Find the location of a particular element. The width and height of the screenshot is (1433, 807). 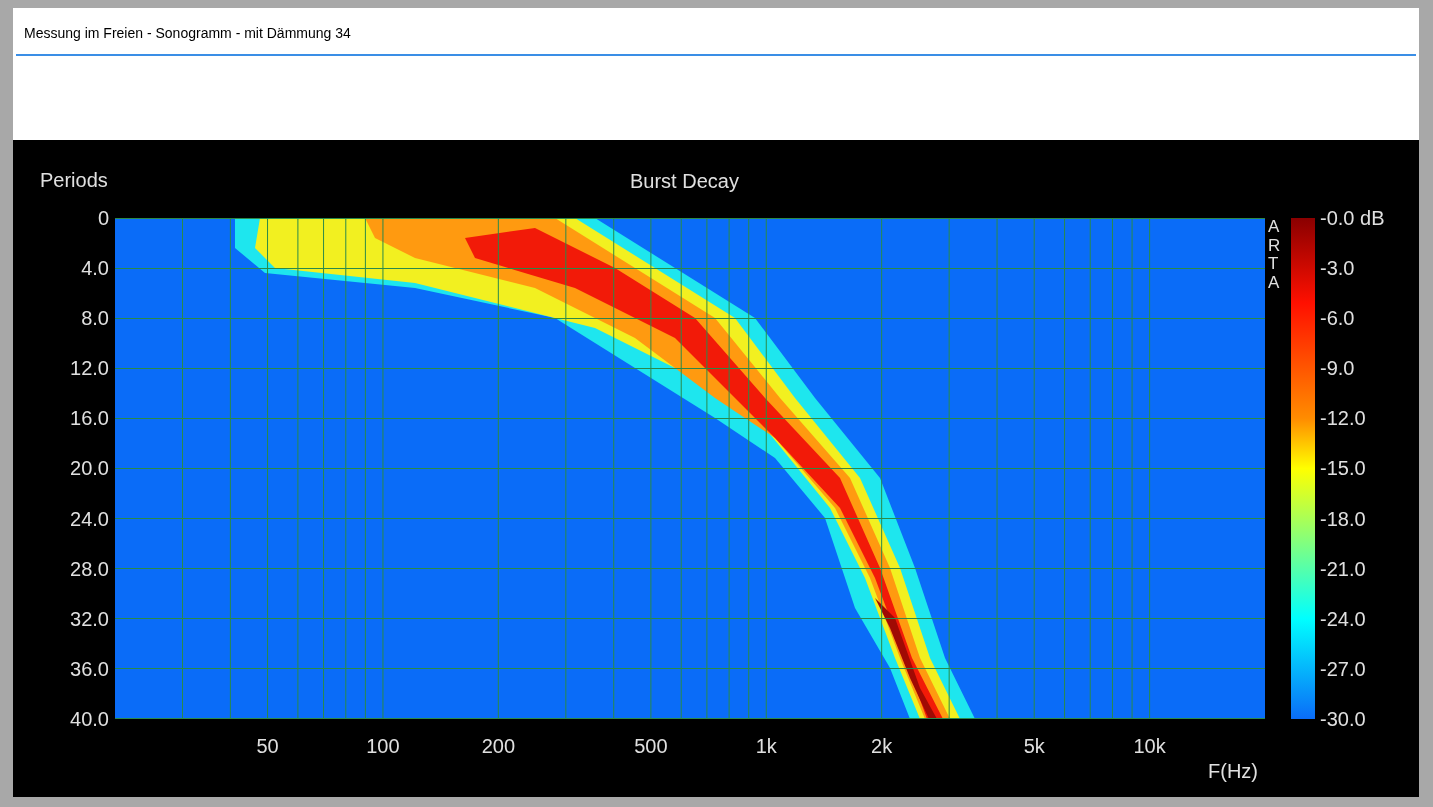

color-scale-label: -21.0 is located at coordinates (1343, 568).